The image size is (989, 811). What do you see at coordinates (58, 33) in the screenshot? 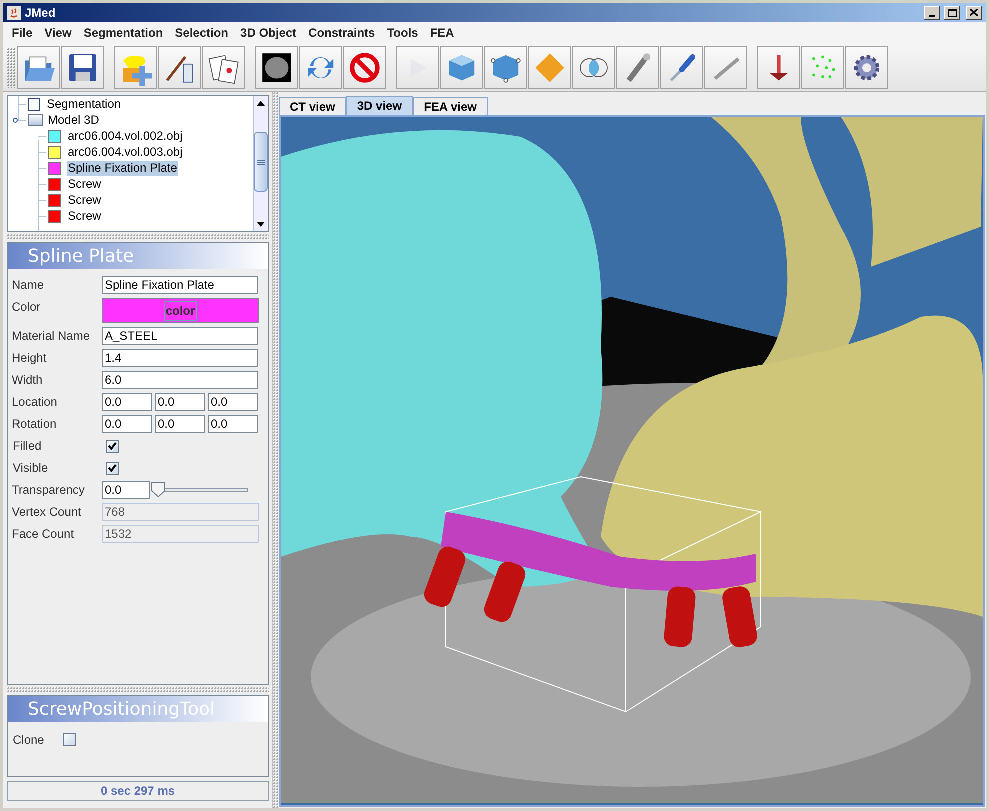
I see `menu-item: View` at bounding box center [58, 33].